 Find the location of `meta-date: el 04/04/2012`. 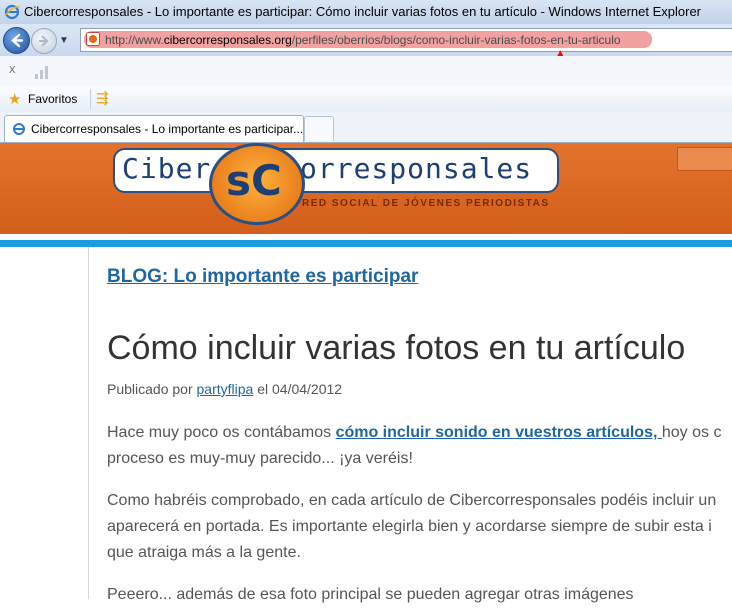

meta-date: el 04/04/2012 is located at coordinates (298, 389).